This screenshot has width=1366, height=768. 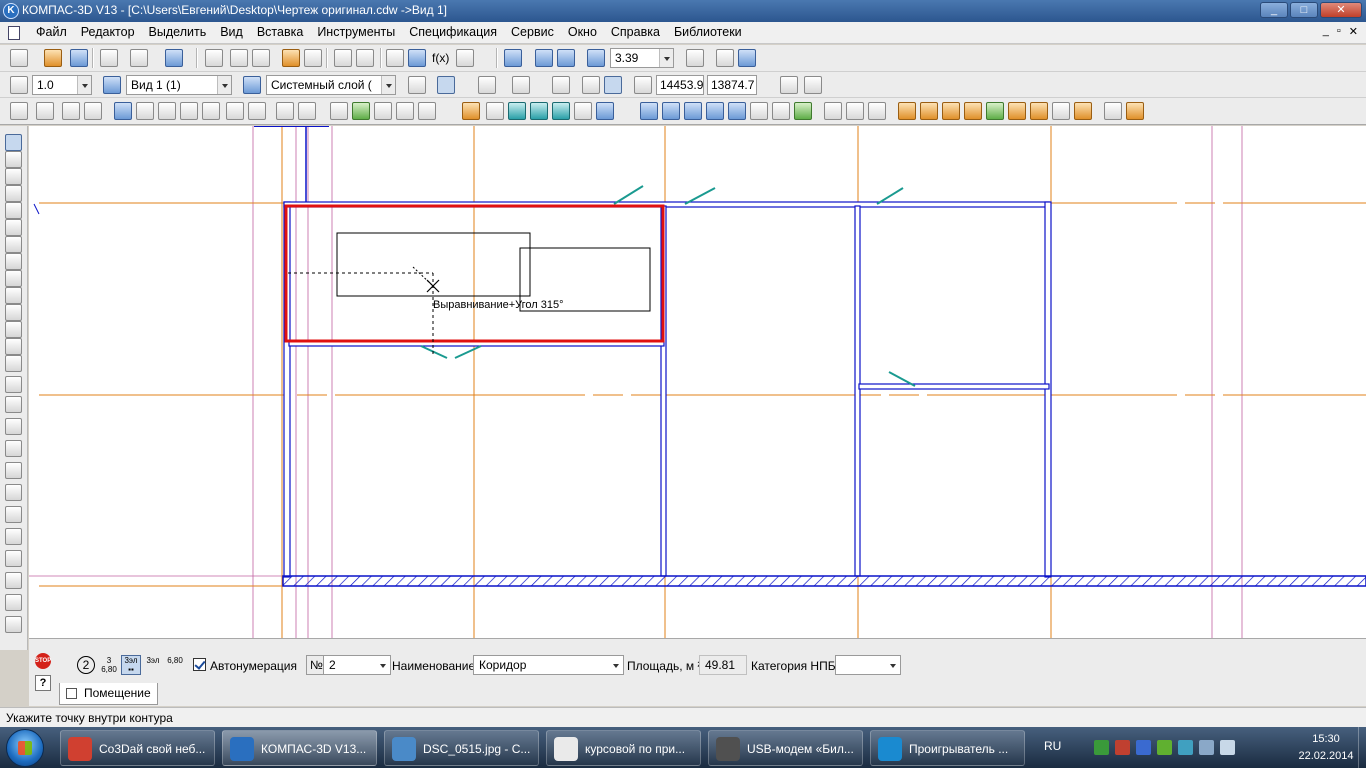 What do you see at coordinates (405, 111) in the screenshot?
I see `bolt-icon` at bounding box center [405, 111].